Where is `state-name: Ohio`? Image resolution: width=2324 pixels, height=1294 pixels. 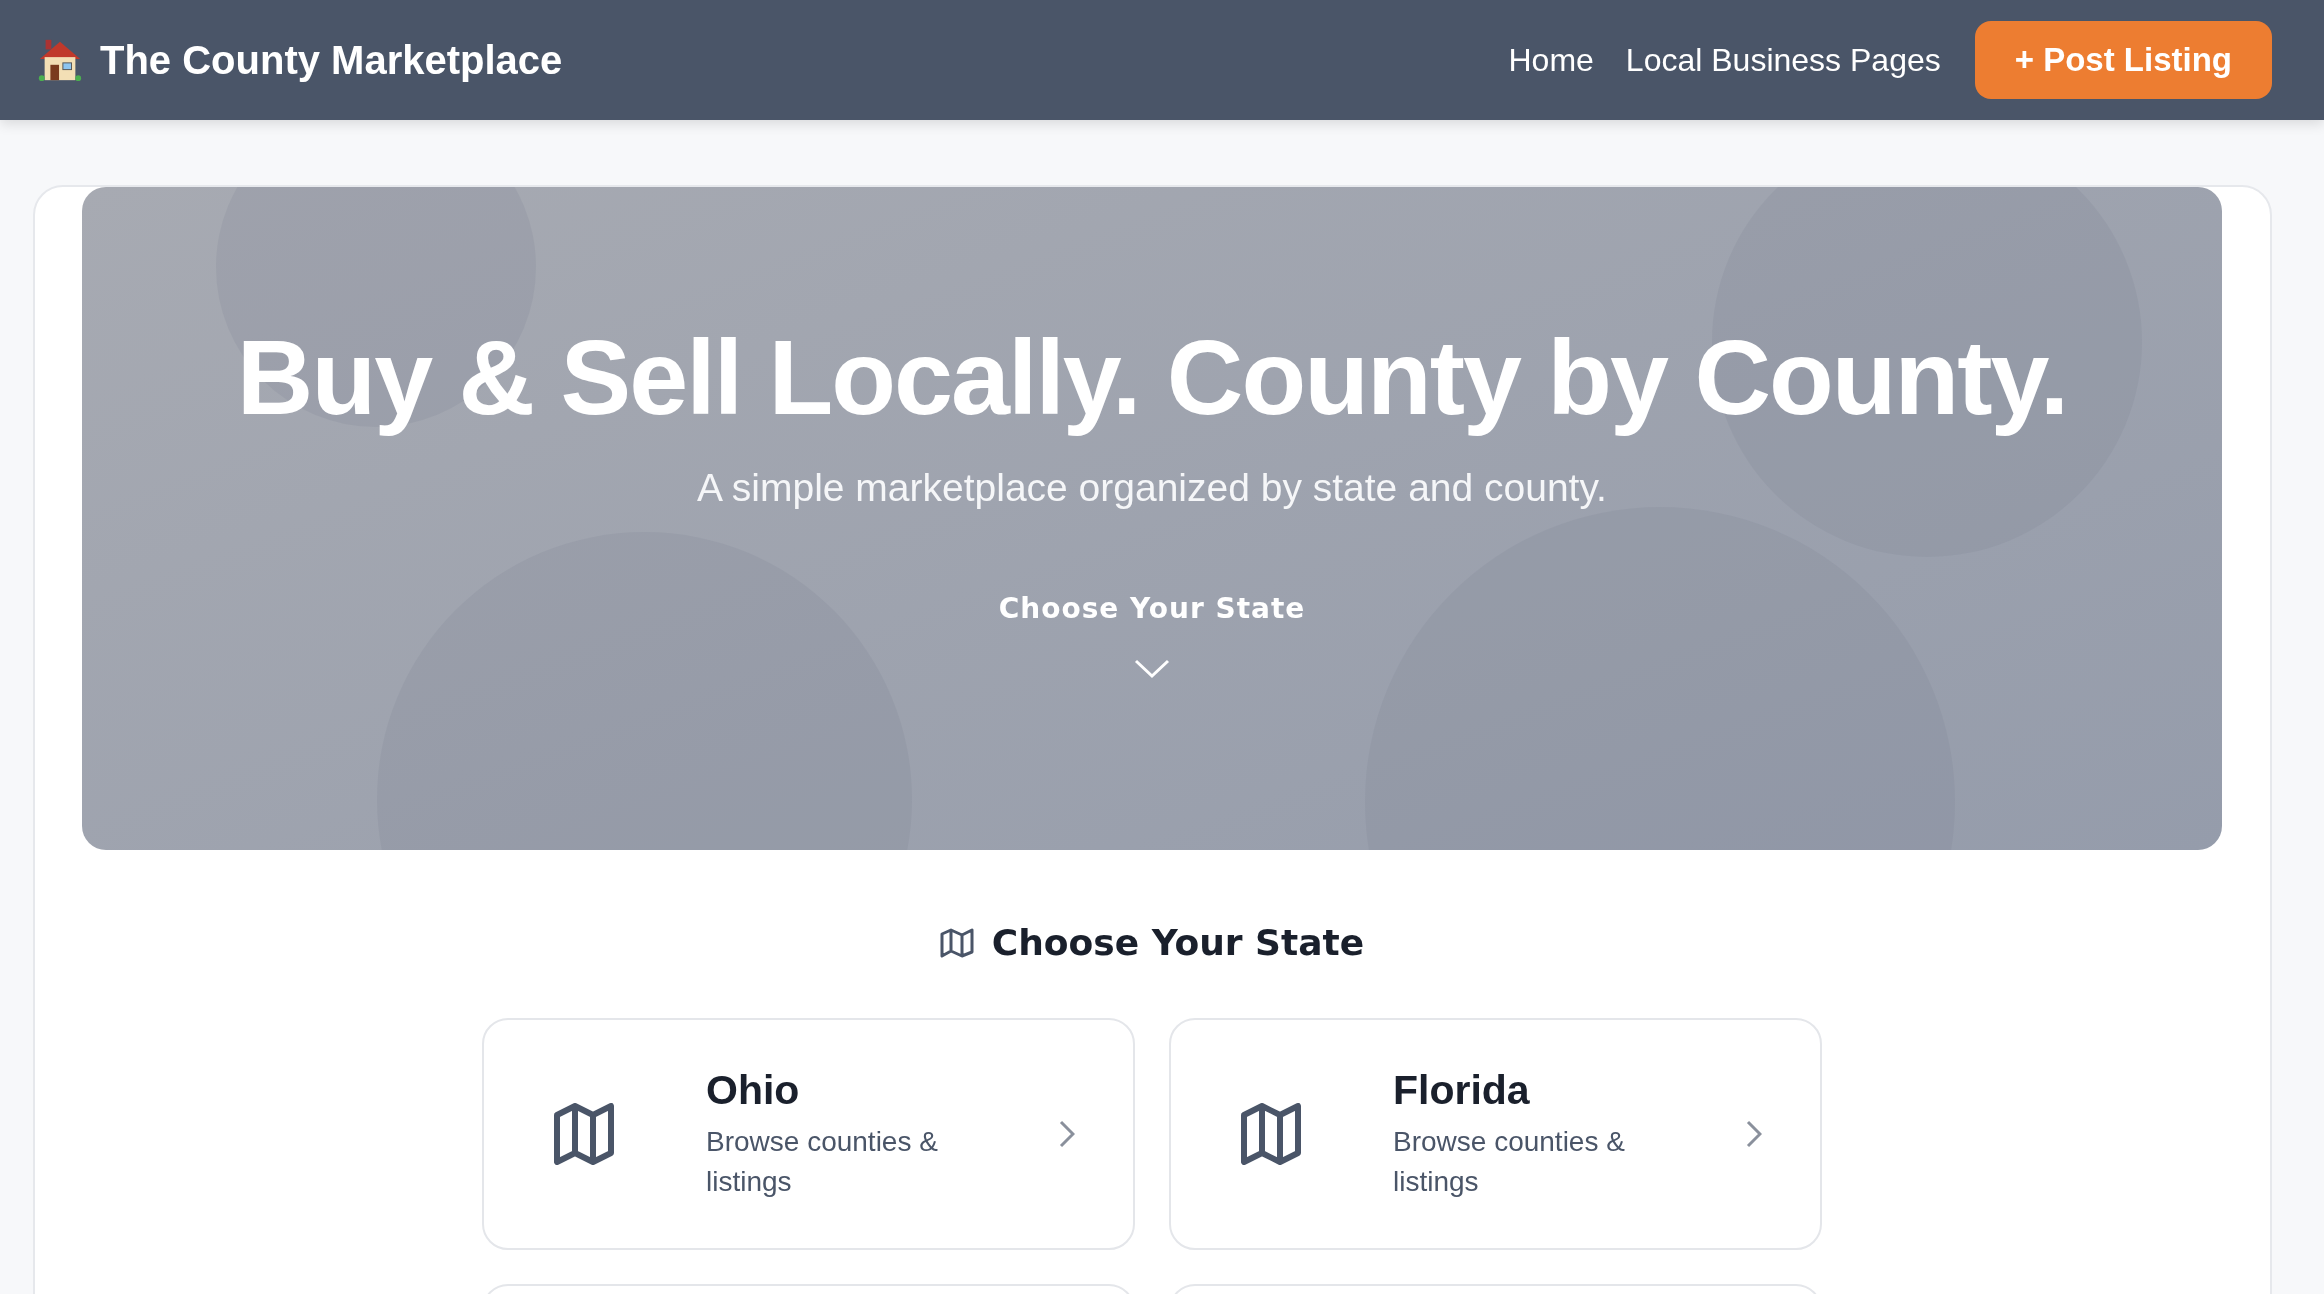 state-name: Ohio is located at coordinates (753, 1091).